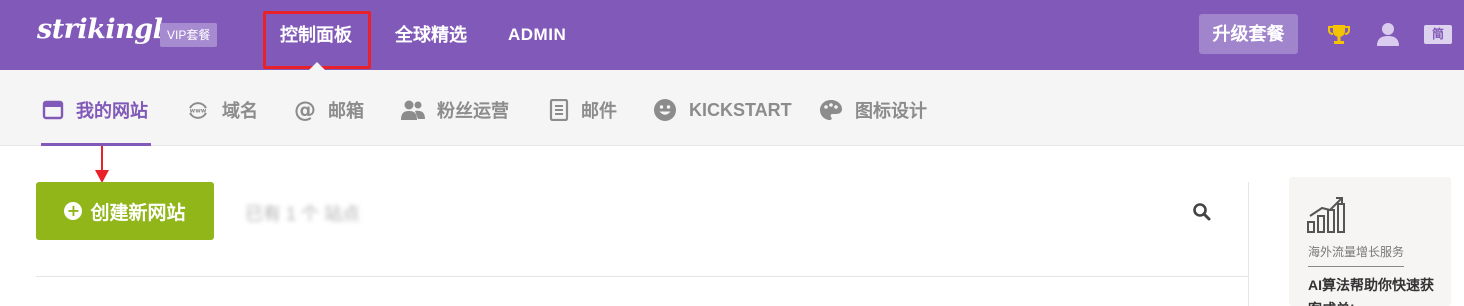 The height and width of the screenshot is (306, 1464). I want to click on promo-description: AI算法帮助你快速获客成单!, so click(1371, 291).